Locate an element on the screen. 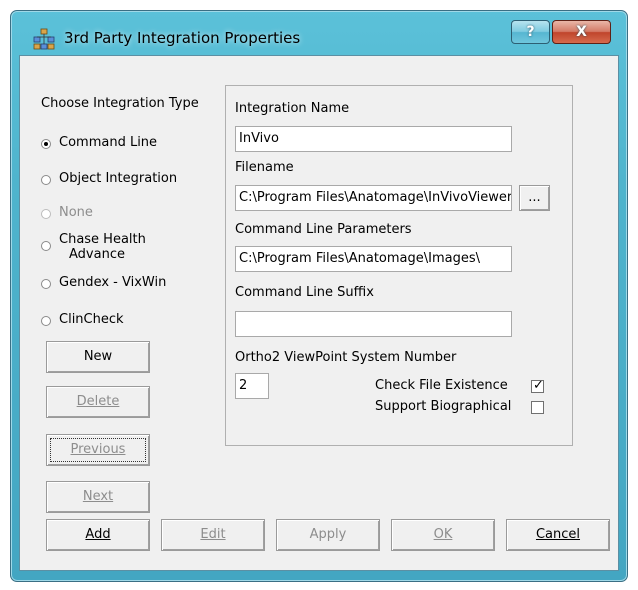  radio-gendex-vixwin: Gendex - VixWin is located at coordinates (103, 282).